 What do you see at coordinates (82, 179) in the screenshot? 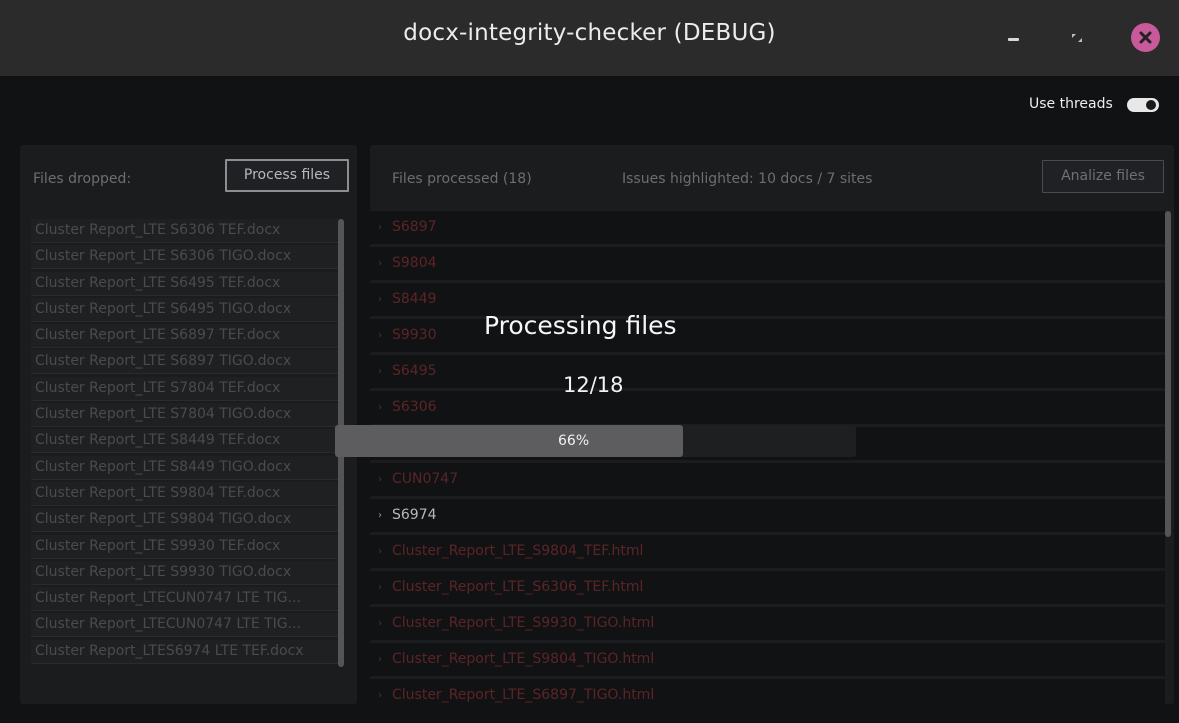
I see `files-dropped-label: Files dropped:` at bounding box center [82, 179].